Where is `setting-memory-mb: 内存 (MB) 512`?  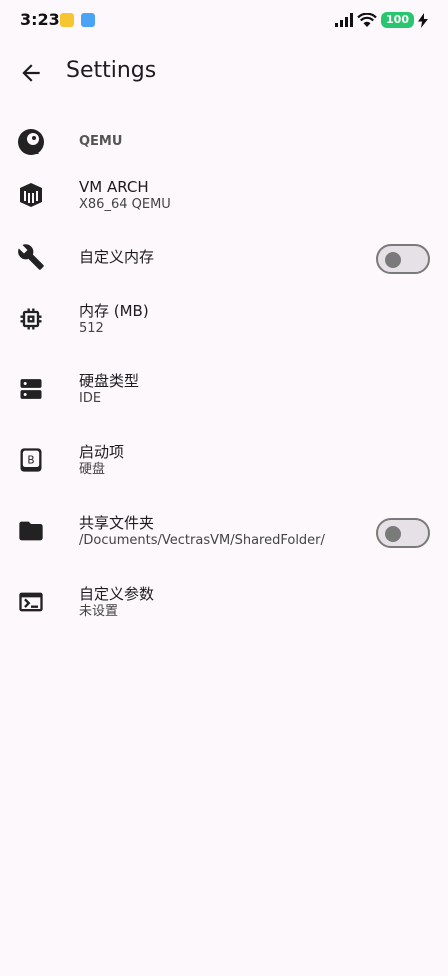
setting-memory-mb: 内存 (MB) 512 is located at coordinates (224, 319).